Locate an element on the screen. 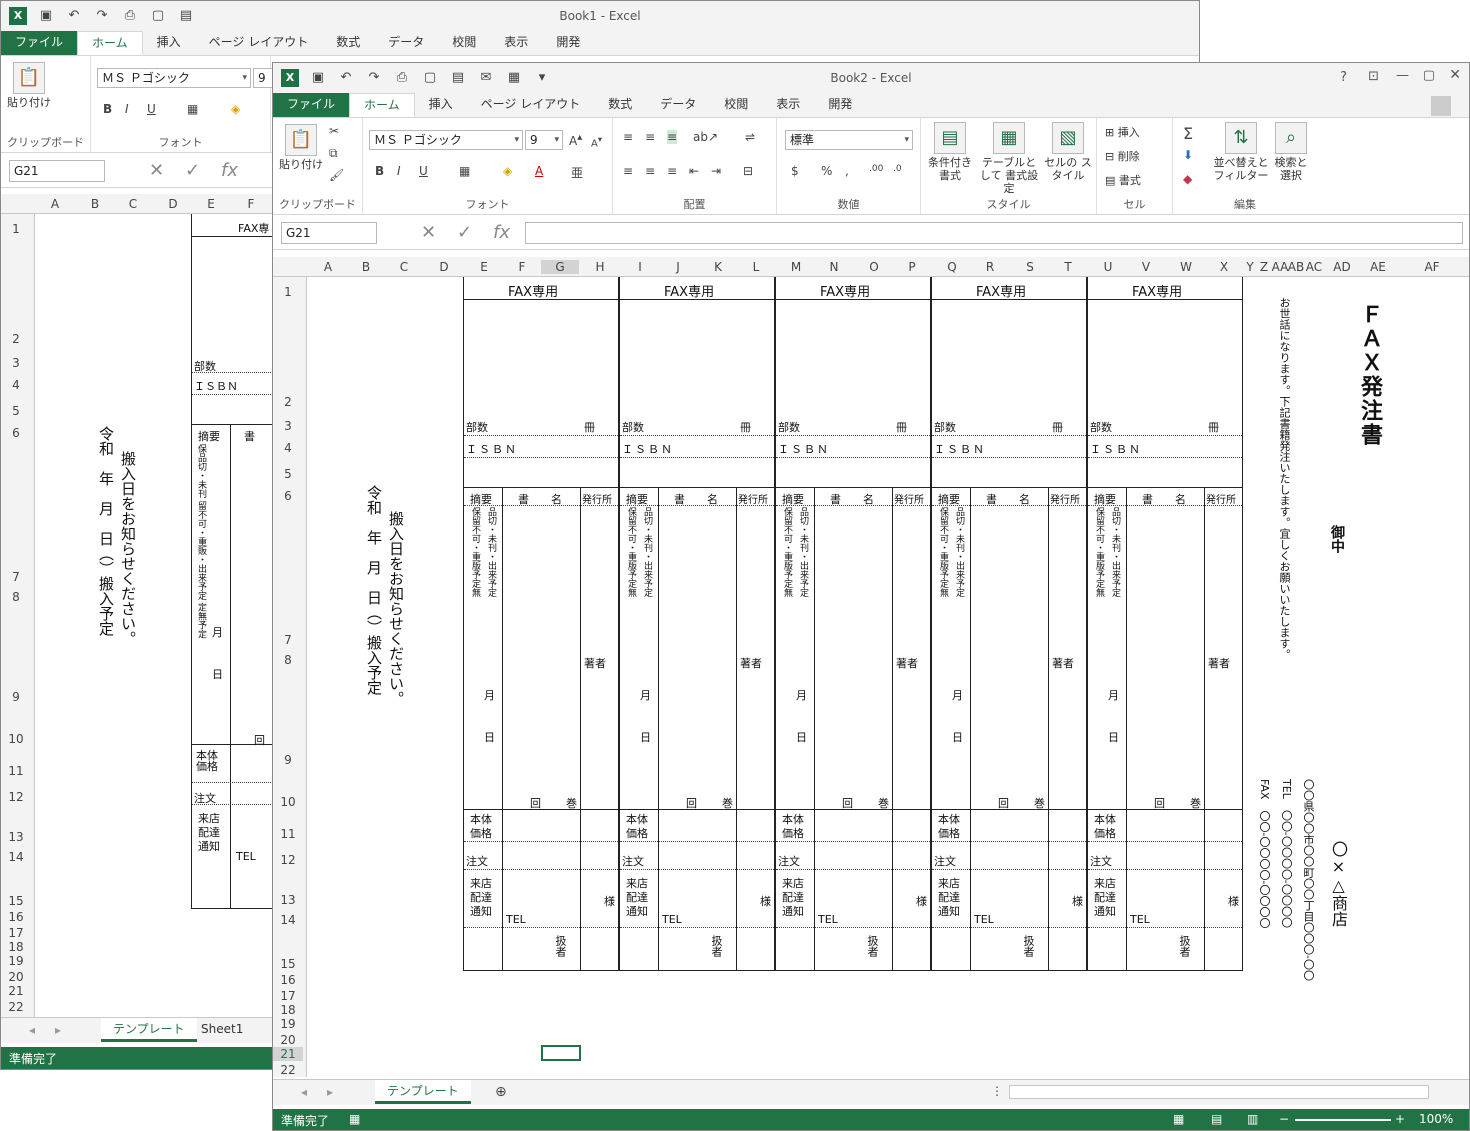 The width and height of the screenshot is (1470, 1131). col-header: P is located at coordinates (912, 267).